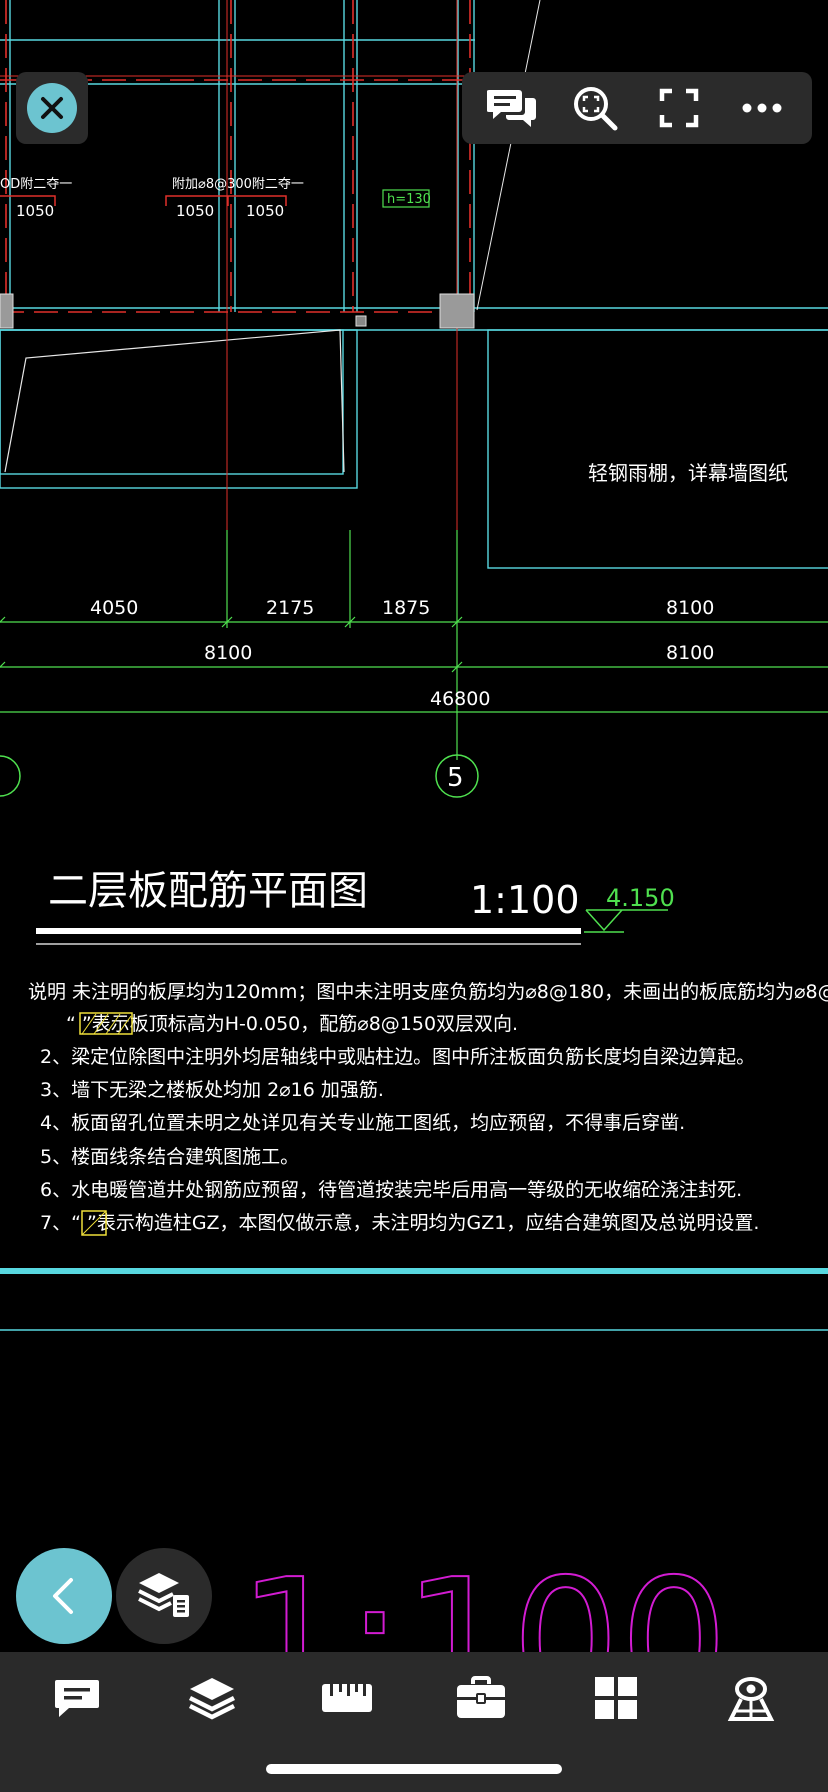  What do you see at coordinates (290, 608) in the screenshot?
I see `dim-row1-1: 2175` at bounding box center [290, 608].